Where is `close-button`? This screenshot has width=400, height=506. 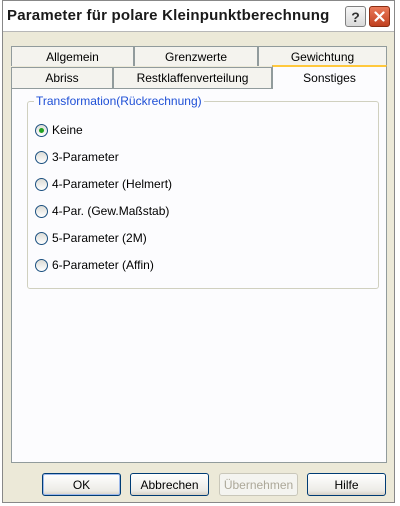
close-button is located at coordinates (379, 16).